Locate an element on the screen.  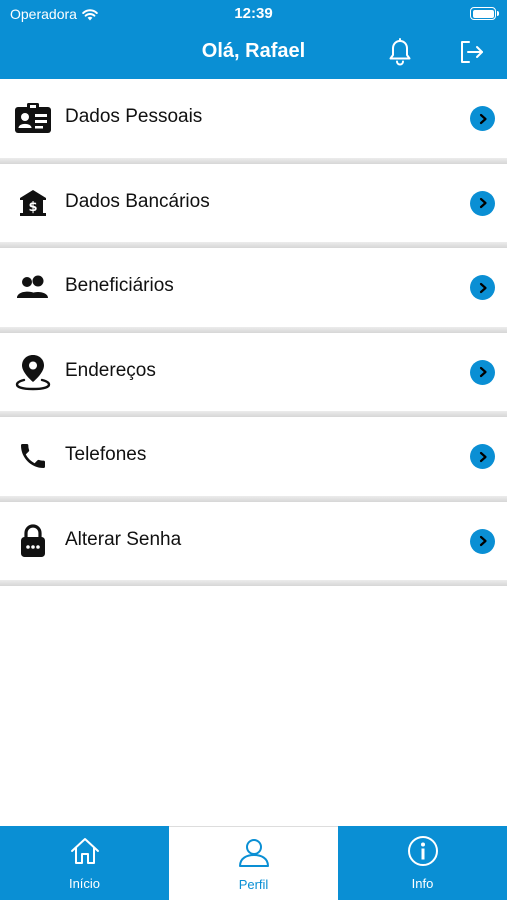
menu-item-label: Dados Pessoais is located at coordinates (134, 116).